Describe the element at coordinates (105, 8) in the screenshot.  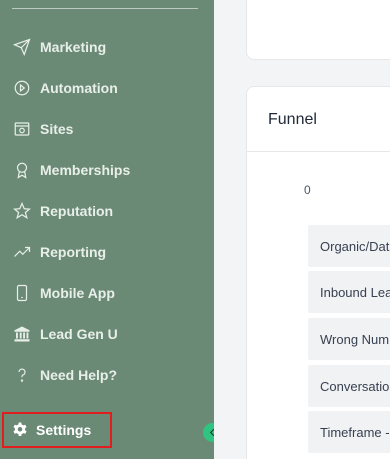
I see `sidebar-divider` at that location.